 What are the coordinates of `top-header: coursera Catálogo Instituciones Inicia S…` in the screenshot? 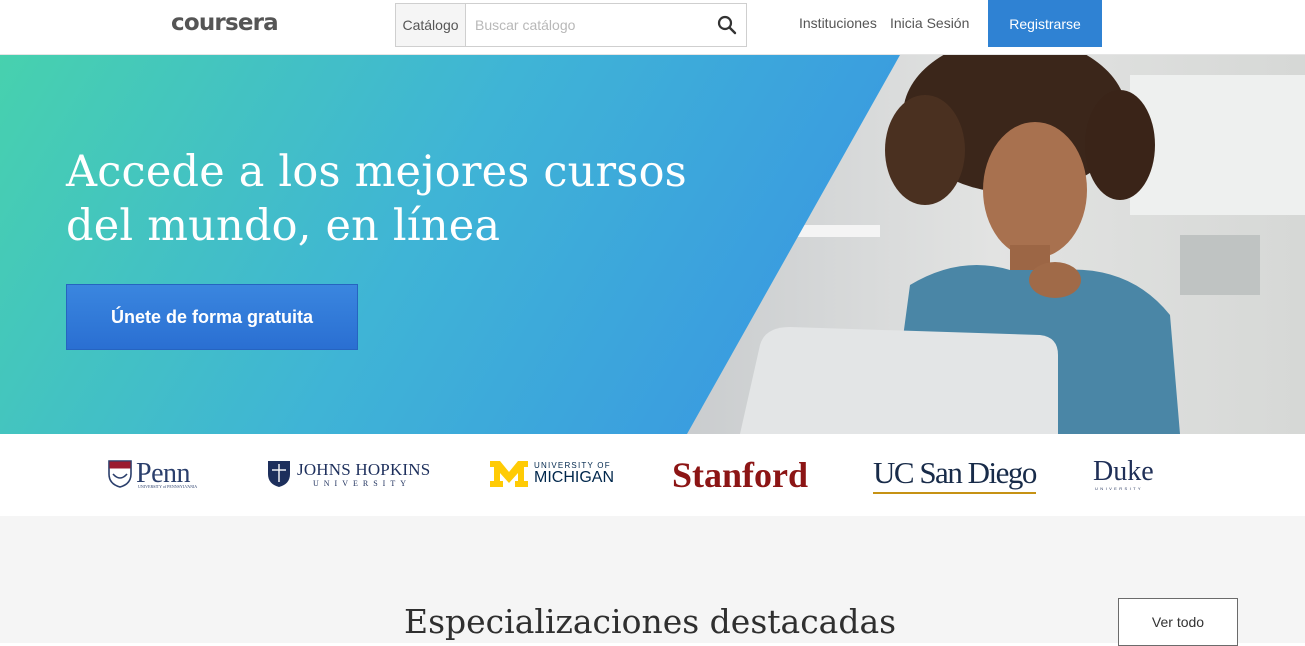 It's located at (652, 27).